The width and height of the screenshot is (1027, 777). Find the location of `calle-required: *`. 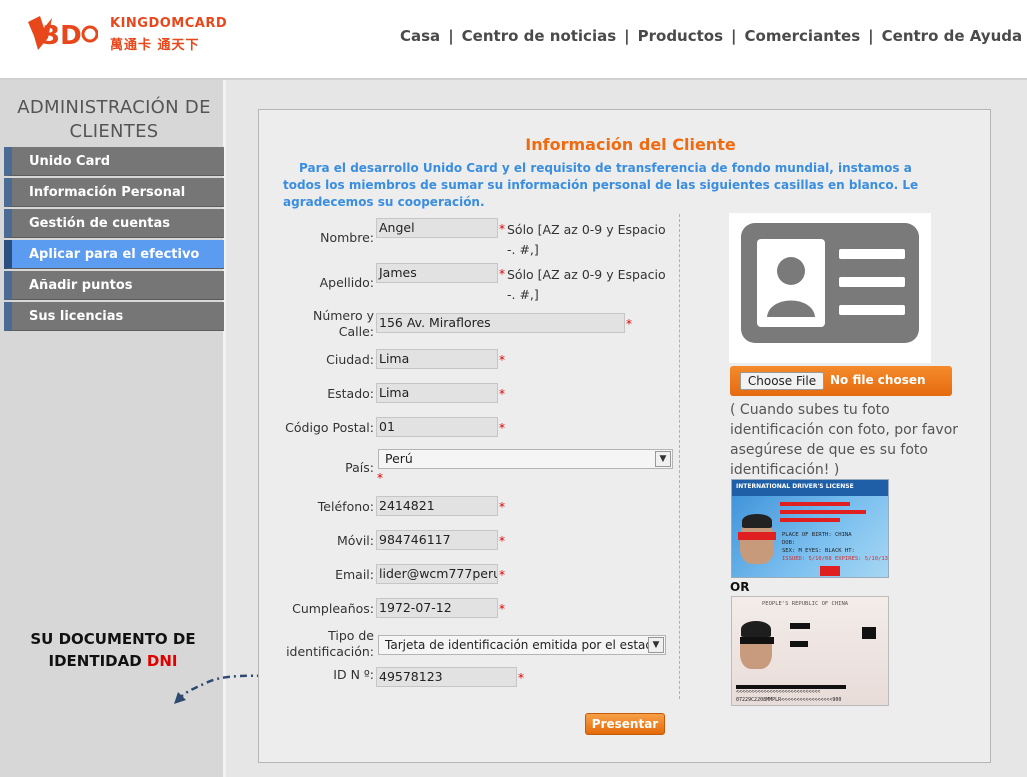

calle-required: * is located at coordinates (629, 324).